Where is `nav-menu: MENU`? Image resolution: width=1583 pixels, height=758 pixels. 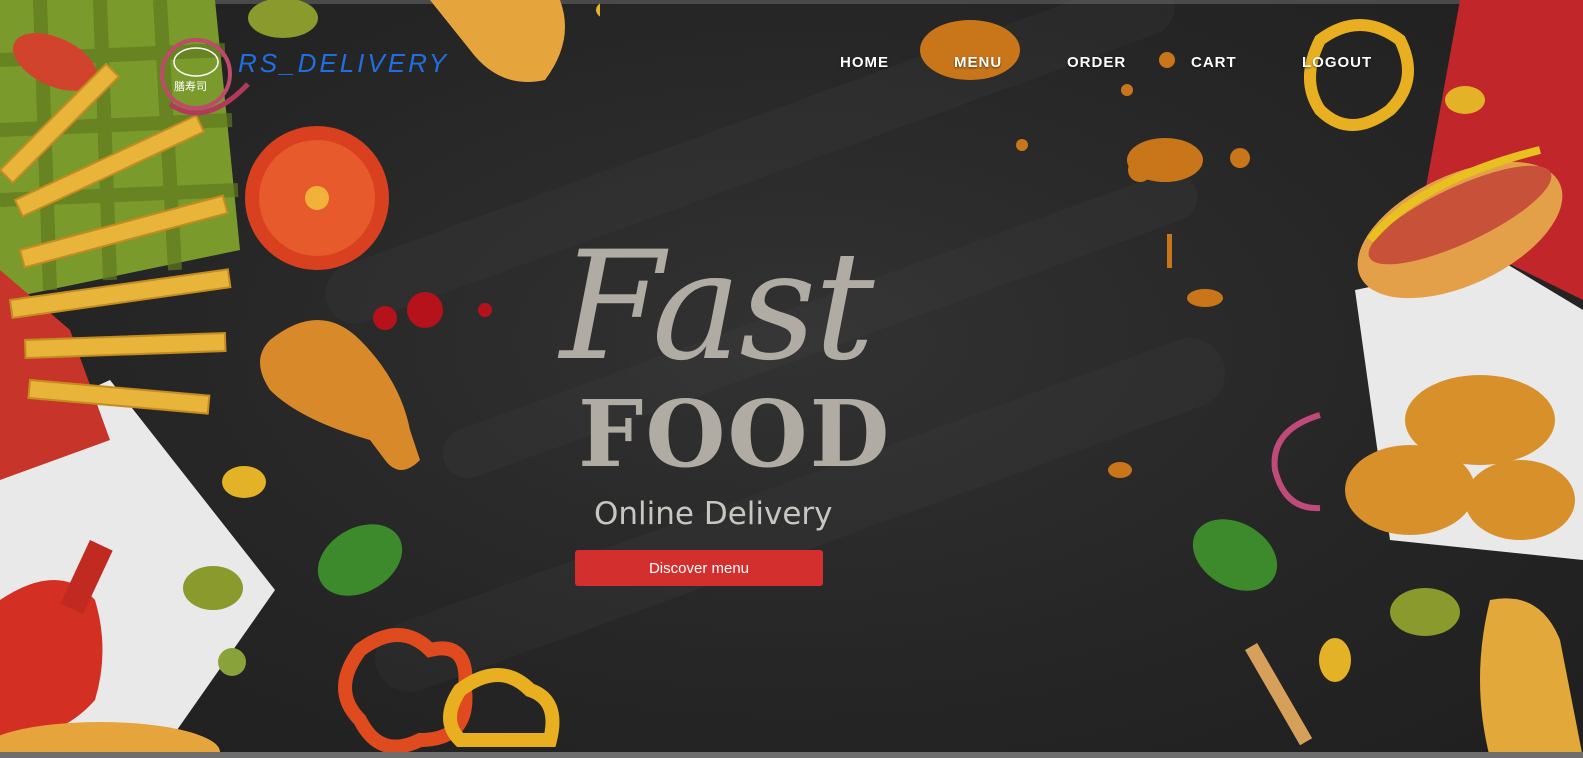 nav-menu: MENU is located at coordinates (978, 62).